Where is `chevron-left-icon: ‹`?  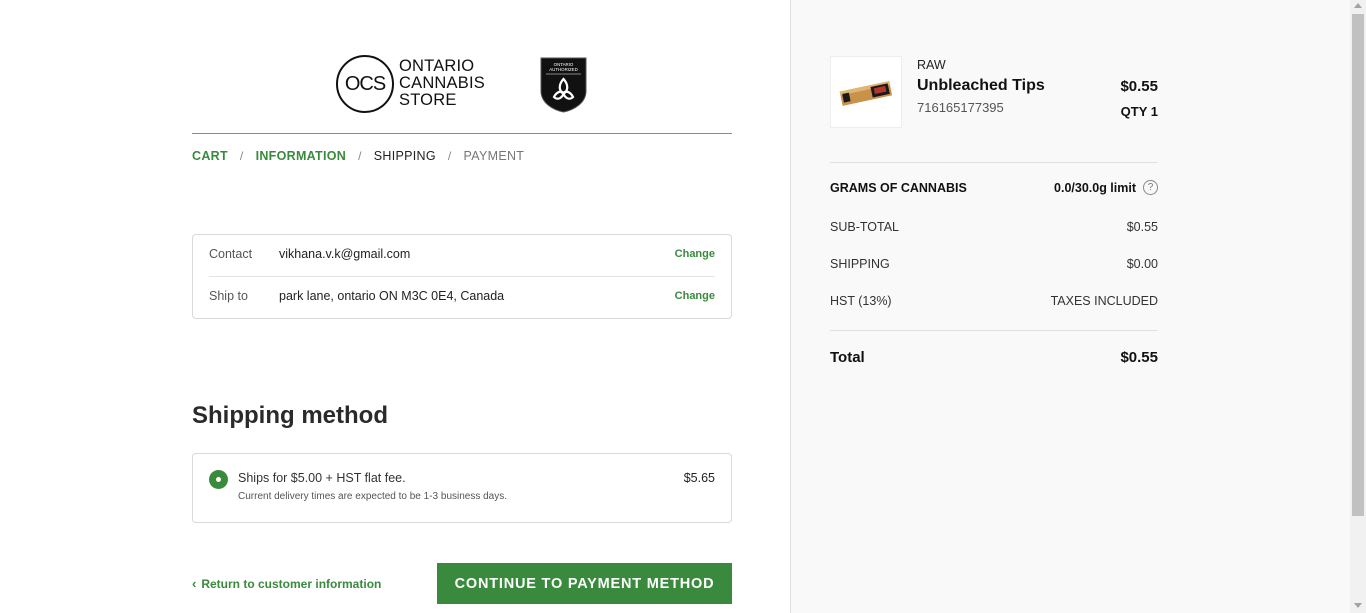
chevron-left-icon: ‹ is located at coordinates (194, 583).